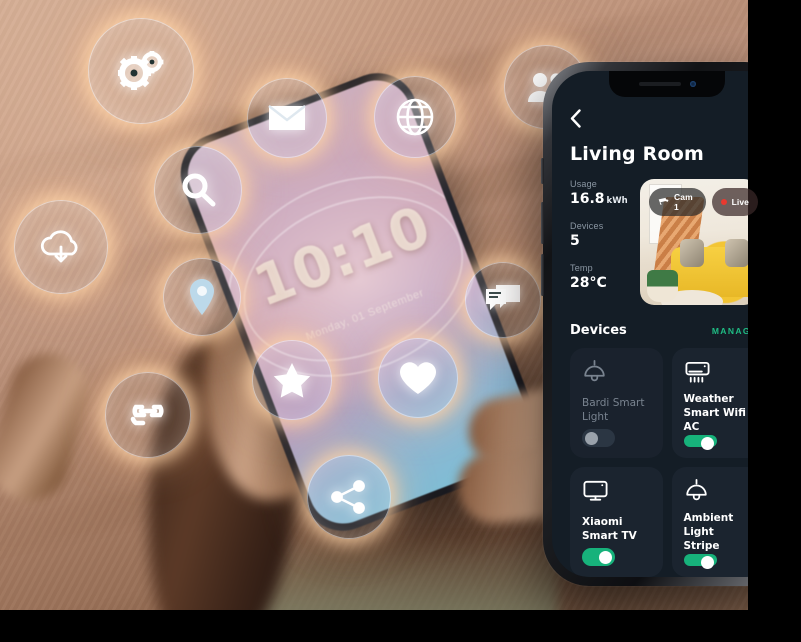 This screenshot has height=642, width=801. What do you see at coordinates (400, 626) in the screenshot?
I see `bottom-black-strip` at bounding box center [400, 626].